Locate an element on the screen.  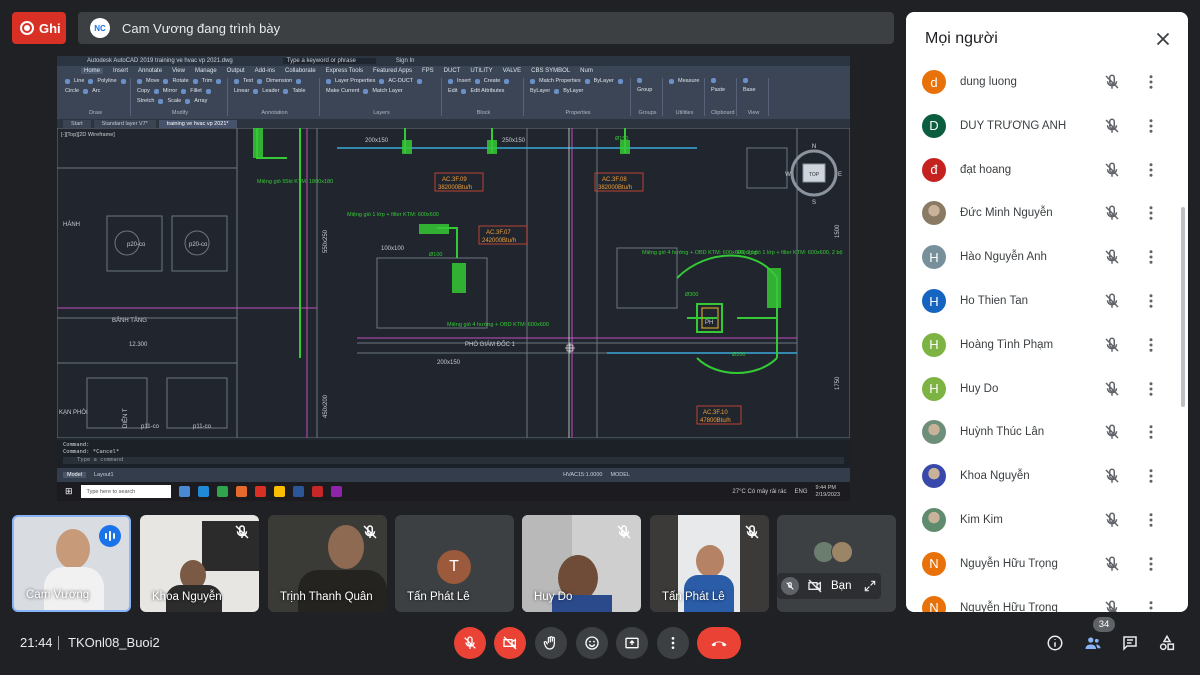
participant-tile: Khoa Nguyễn is located at coordinates (199, 563).